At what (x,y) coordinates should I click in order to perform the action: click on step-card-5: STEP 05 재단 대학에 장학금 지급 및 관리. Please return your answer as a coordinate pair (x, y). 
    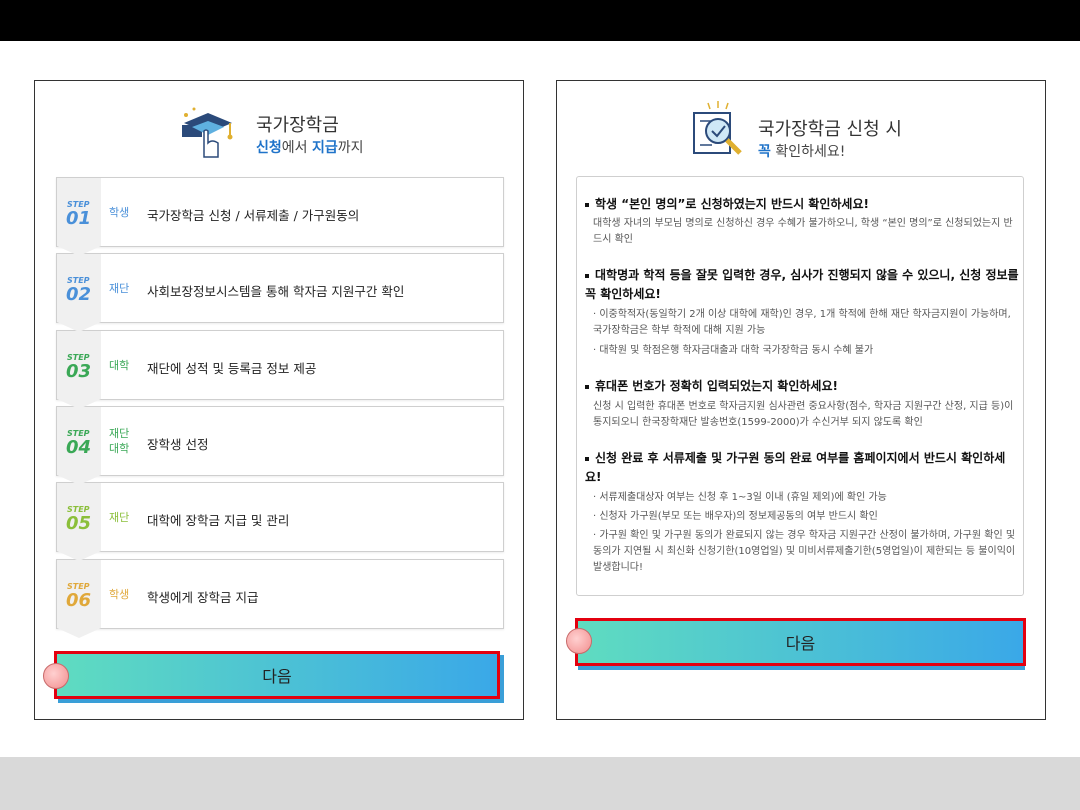
    Looking at the image, I should click on (280, 522).